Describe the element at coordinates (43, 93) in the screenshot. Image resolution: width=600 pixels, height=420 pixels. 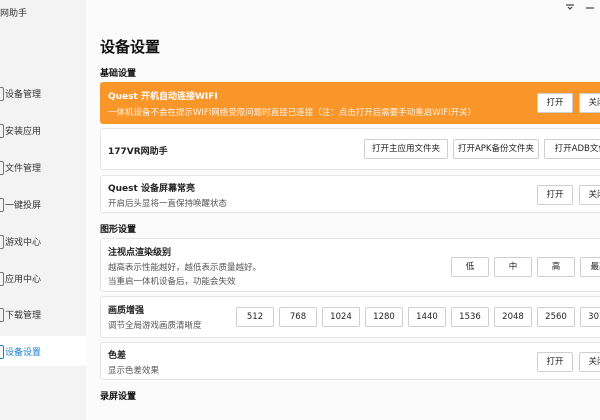
I see `sidebar-item-device-management: 设备管理` at that location.